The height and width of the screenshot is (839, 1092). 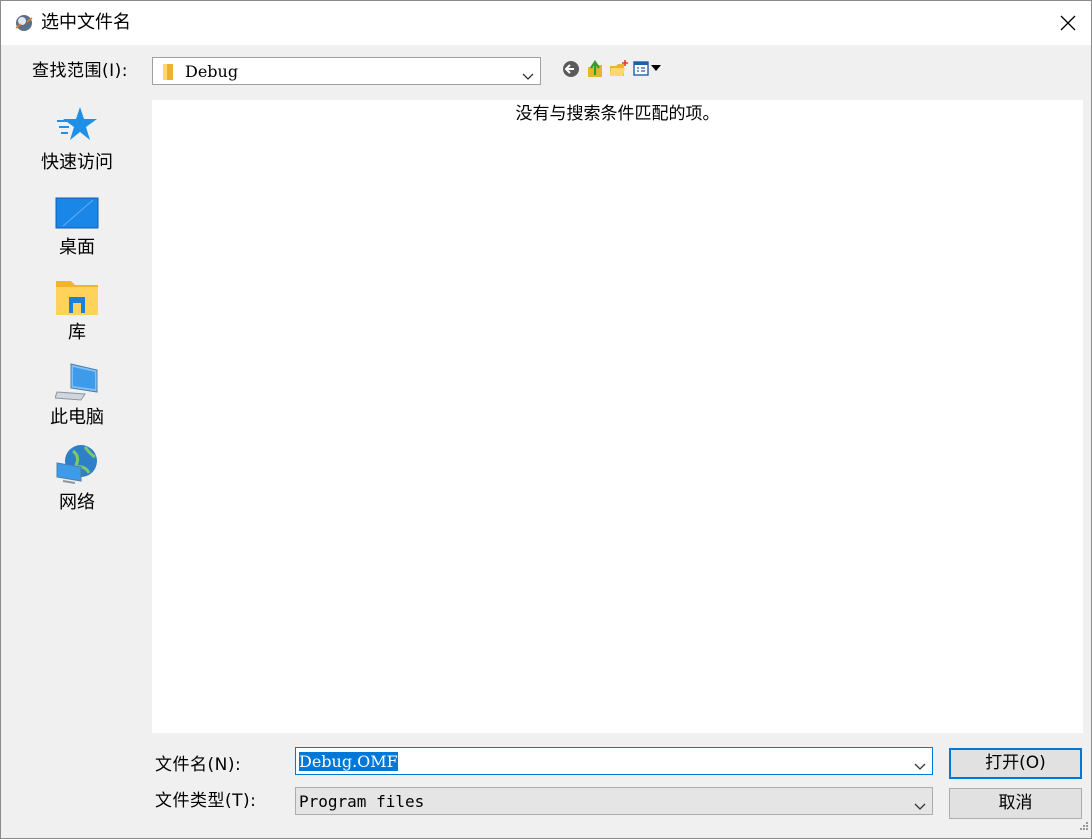 I want to click on folder-icon, so click(x=169, y=74).